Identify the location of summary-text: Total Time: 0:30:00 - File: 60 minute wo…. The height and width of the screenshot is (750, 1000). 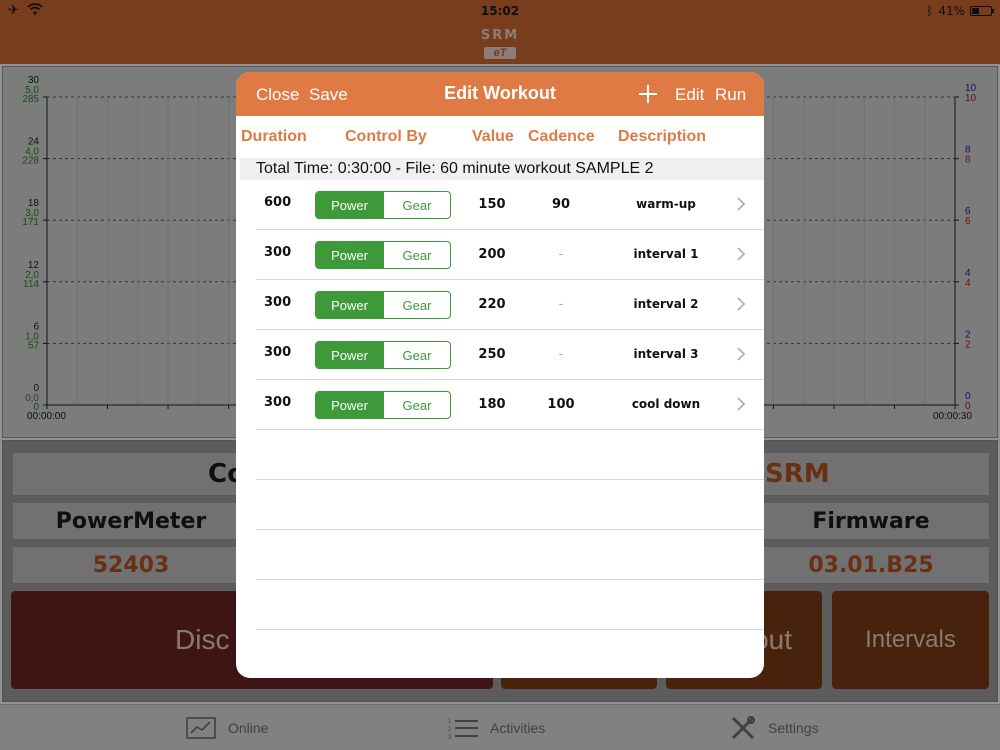
(455, 168).